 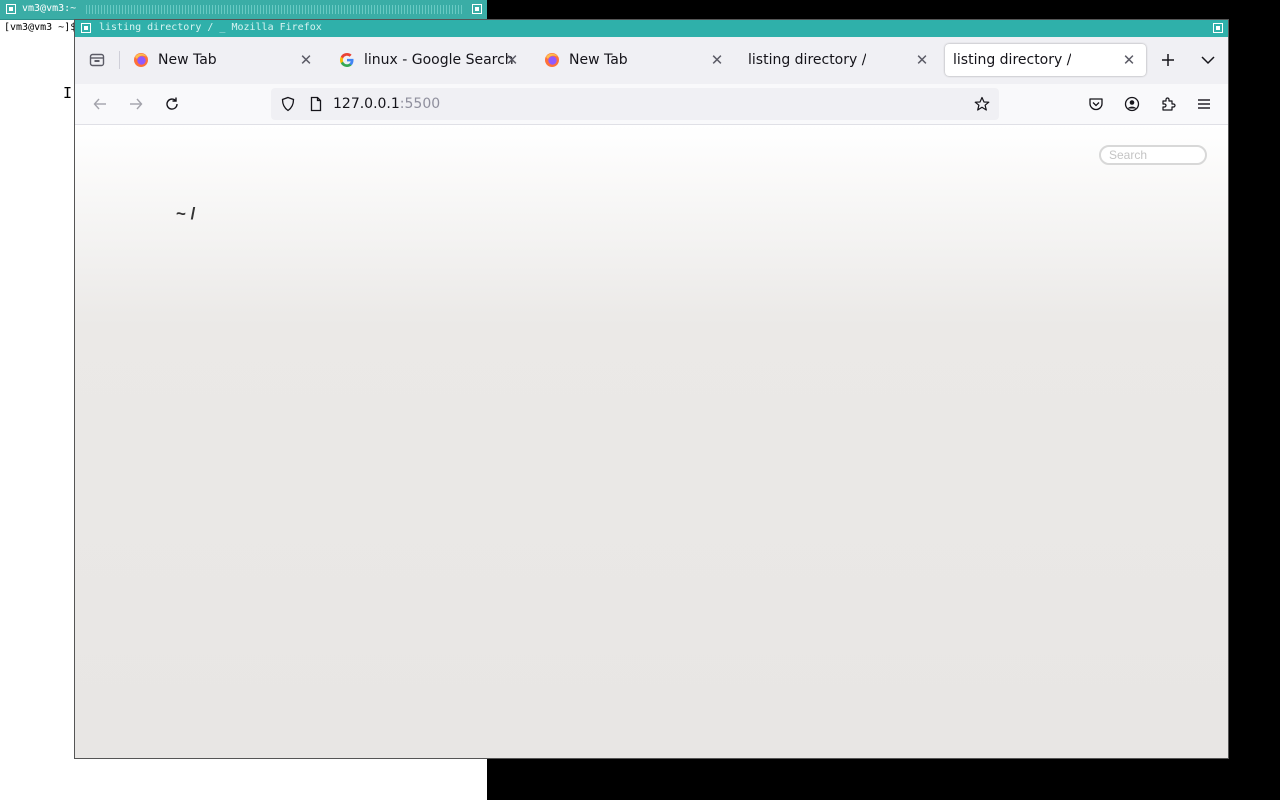 I want to click on arrow-right-icon, so click(x=136, y=104).